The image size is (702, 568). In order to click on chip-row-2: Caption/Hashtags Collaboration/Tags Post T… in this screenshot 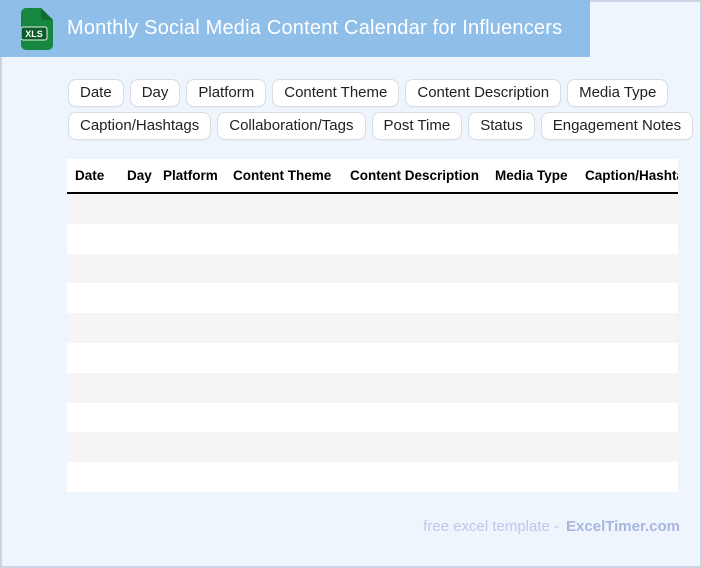, I will do `click(381, 126)`.